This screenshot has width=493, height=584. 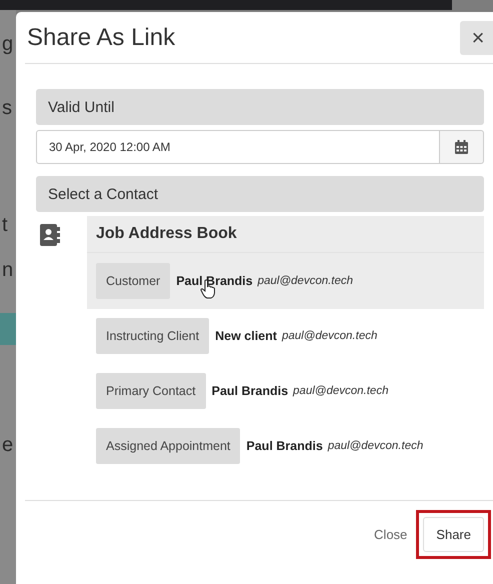 What do you see at coordinates (8, 270) in the screenshot?
I see `background-text: n` at bounding box center [8, 270].